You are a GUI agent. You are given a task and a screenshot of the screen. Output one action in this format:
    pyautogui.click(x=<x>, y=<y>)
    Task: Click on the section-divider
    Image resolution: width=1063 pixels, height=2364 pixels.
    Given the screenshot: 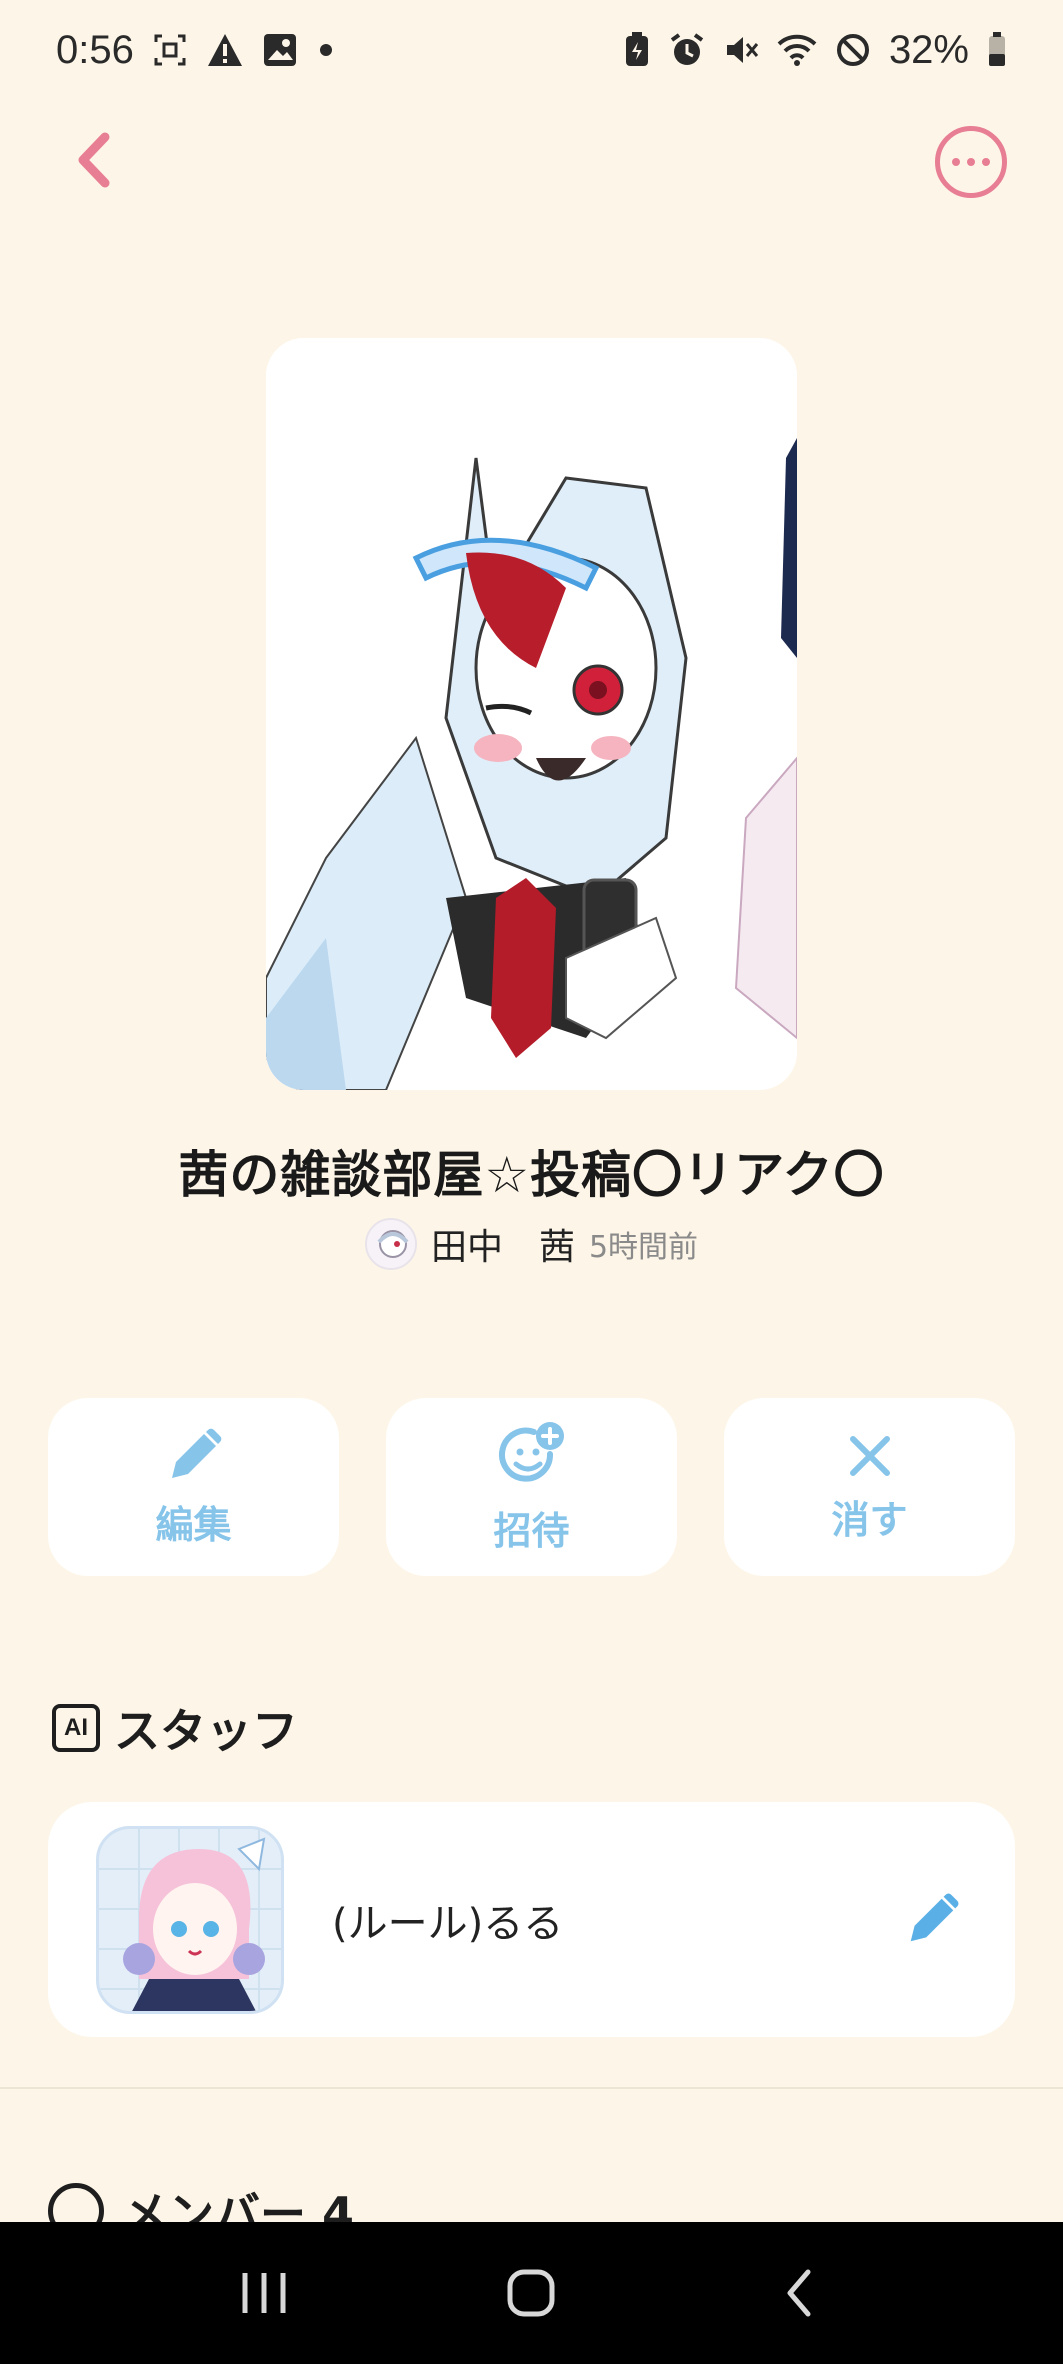 What is the action you would take?
    pyautogui.click(x=531, y=2088)
    